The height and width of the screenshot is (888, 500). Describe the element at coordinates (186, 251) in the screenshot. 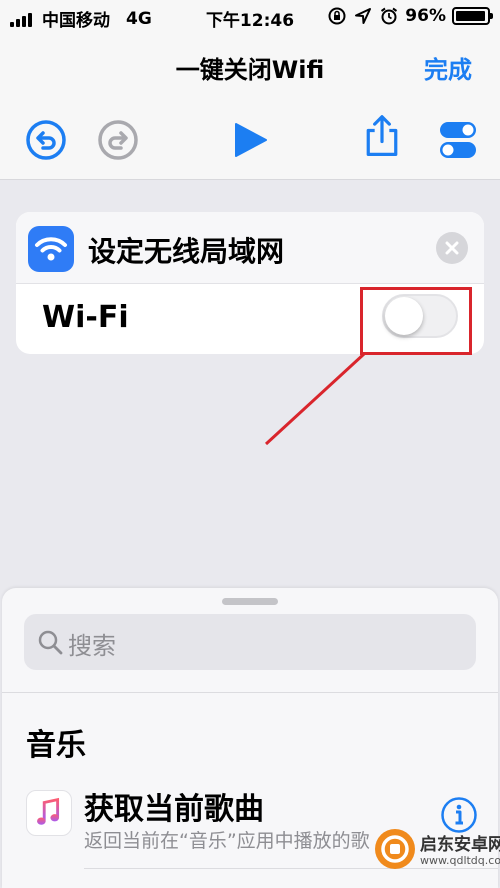

I see `action-title: 设定无线局域网` at that location.